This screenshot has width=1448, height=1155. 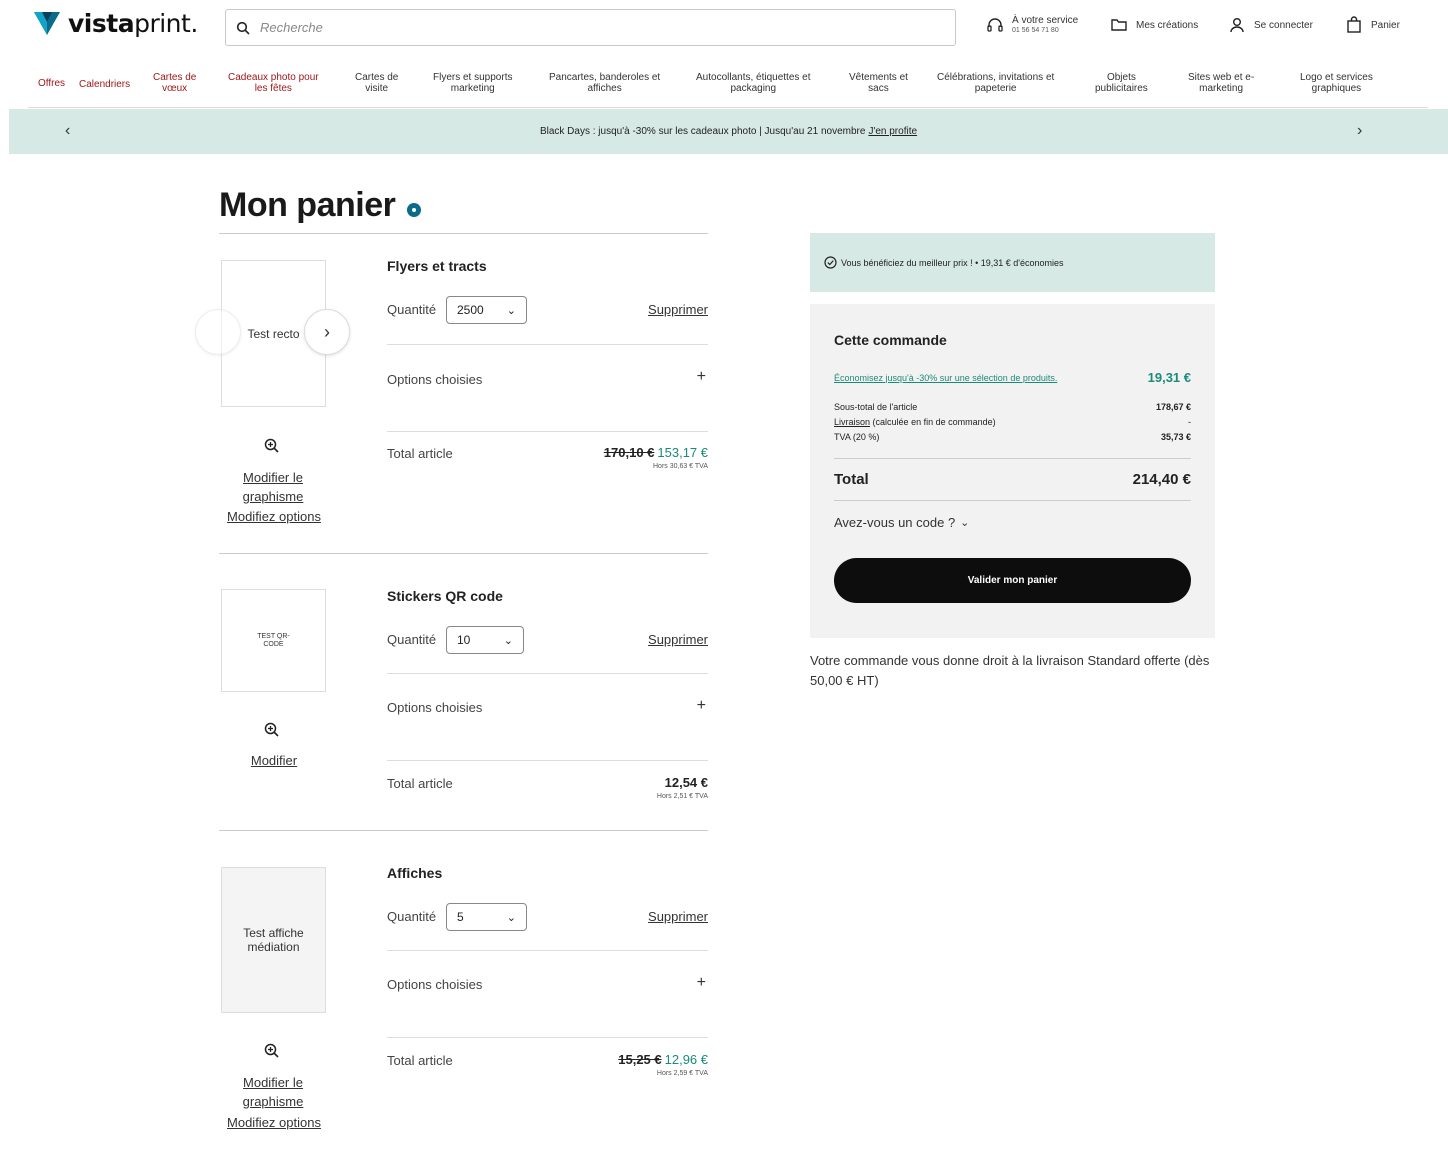 What do you see at coordinates (273, 333) in the screenshot?
I see `thumbnail-text: Test recto` at bounding box center [273, 333].